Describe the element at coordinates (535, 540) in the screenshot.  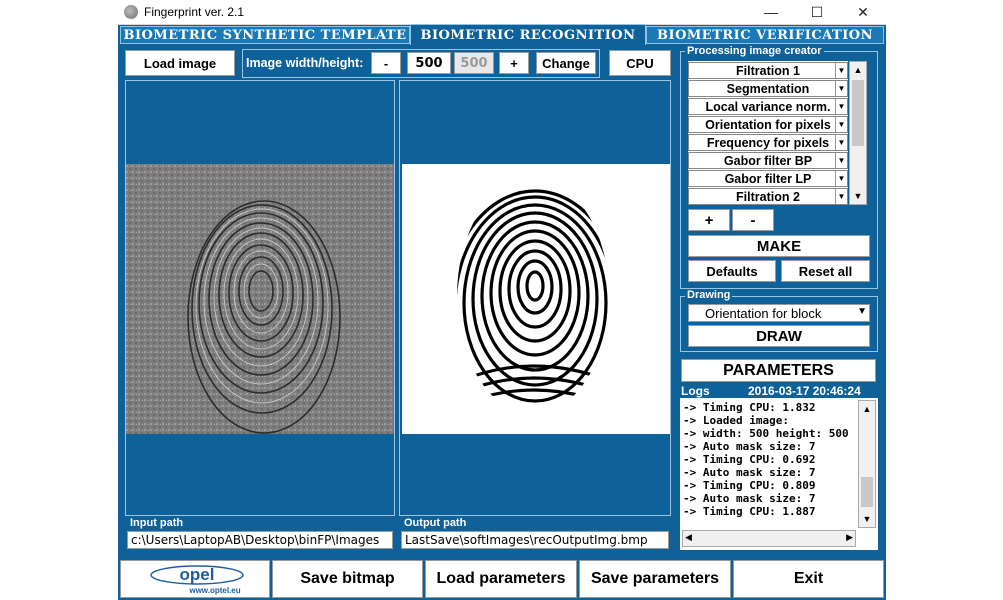
I see `output-path-field: LastSave\softImages\recOutputImg.bmp` at that location.